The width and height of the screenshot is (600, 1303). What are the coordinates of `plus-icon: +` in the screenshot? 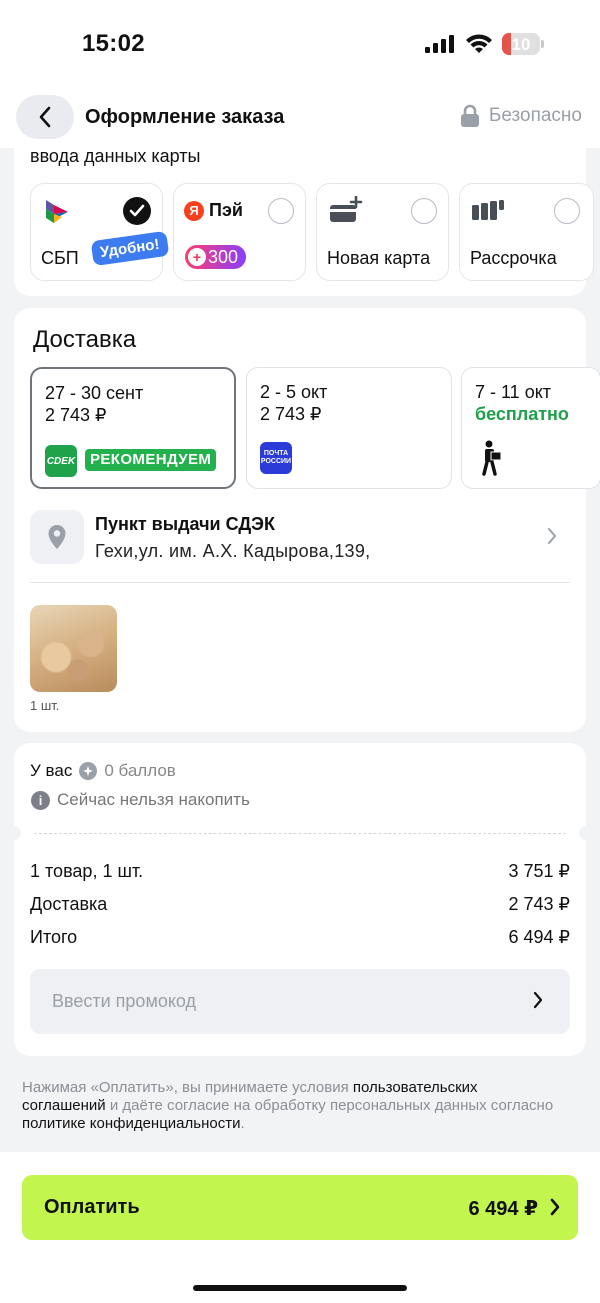 It's located at (197, 257).